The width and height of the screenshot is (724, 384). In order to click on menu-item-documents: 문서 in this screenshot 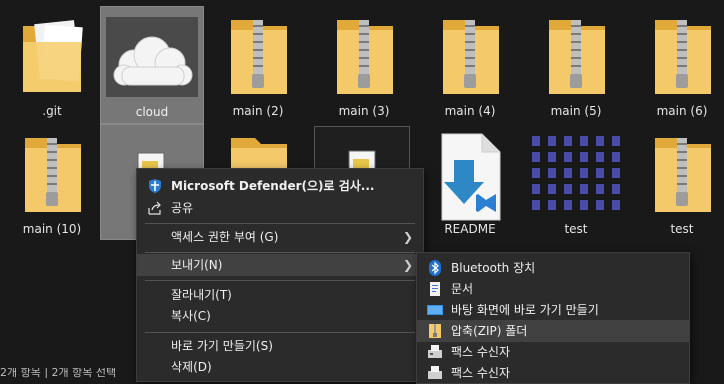, I will do `click(553, 289)`.